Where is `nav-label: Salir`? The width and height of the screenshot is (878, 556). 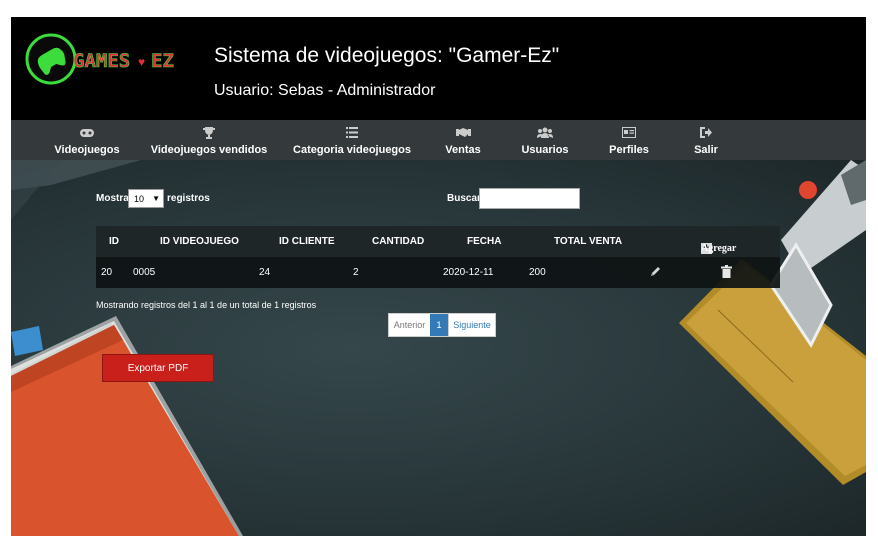 nav-label: Salir is located at coordinates (706, 149).